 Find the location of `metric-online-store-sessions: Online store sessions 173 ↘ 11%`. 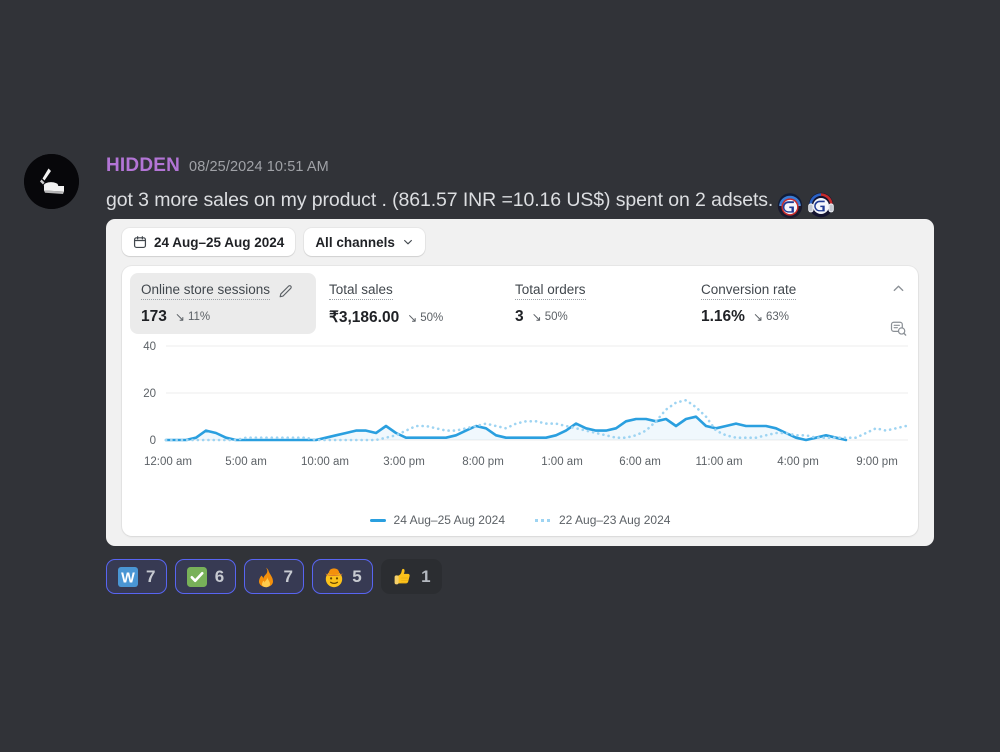

metric-online-store-sessions: Online store sessions 173 ↘ 11% is located at coordinates (223, 303).